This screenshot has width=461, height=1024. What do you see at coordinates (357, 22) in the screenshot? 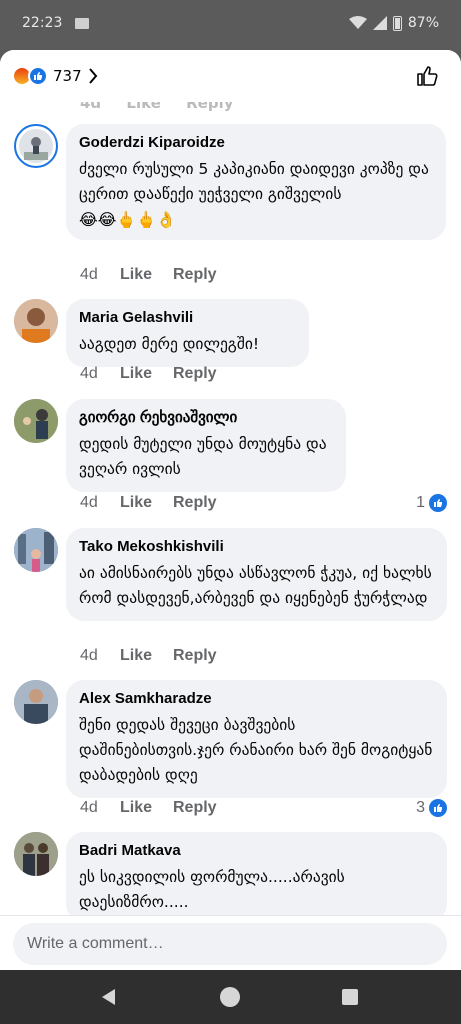
I see `wifi-icon` at bounding box center [357, 22].